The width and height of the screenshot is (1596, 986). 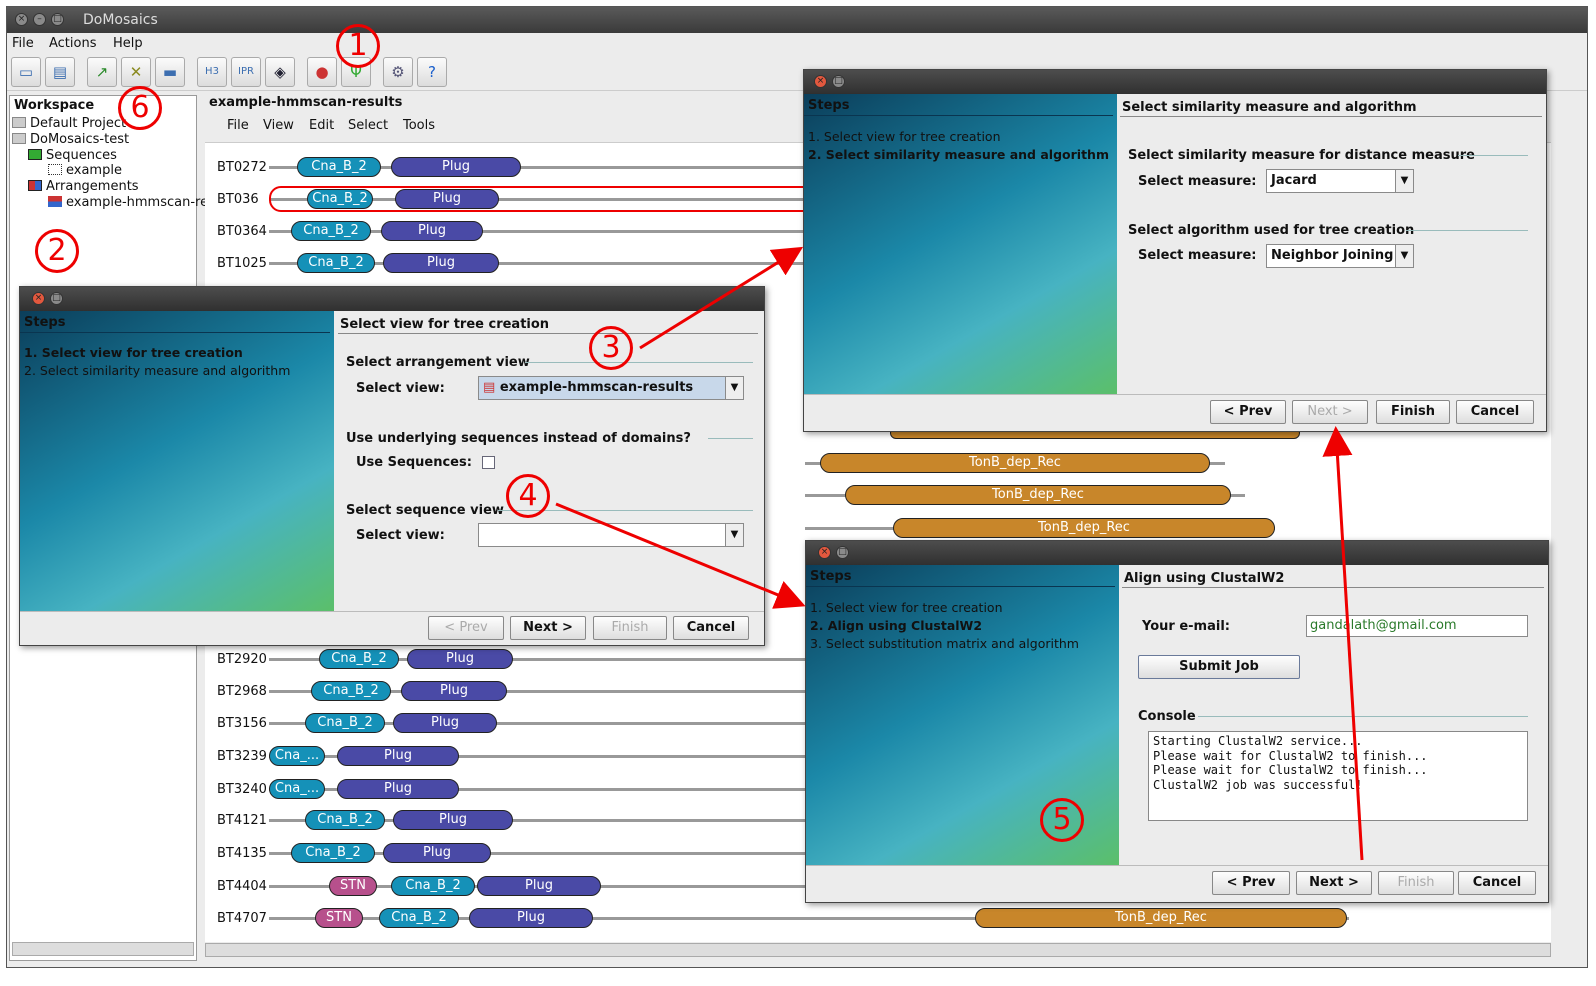 What do you see at coordinates (140, 108) in the screenshot?
I see `annotation-6: 6` at bounding box center [140, 108].